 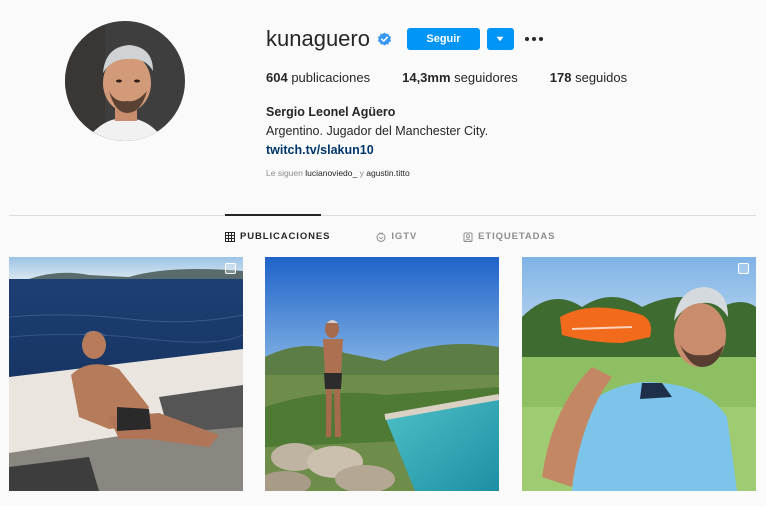 I want to click on posts-label: publicaciones, so click(x=331, y=77).